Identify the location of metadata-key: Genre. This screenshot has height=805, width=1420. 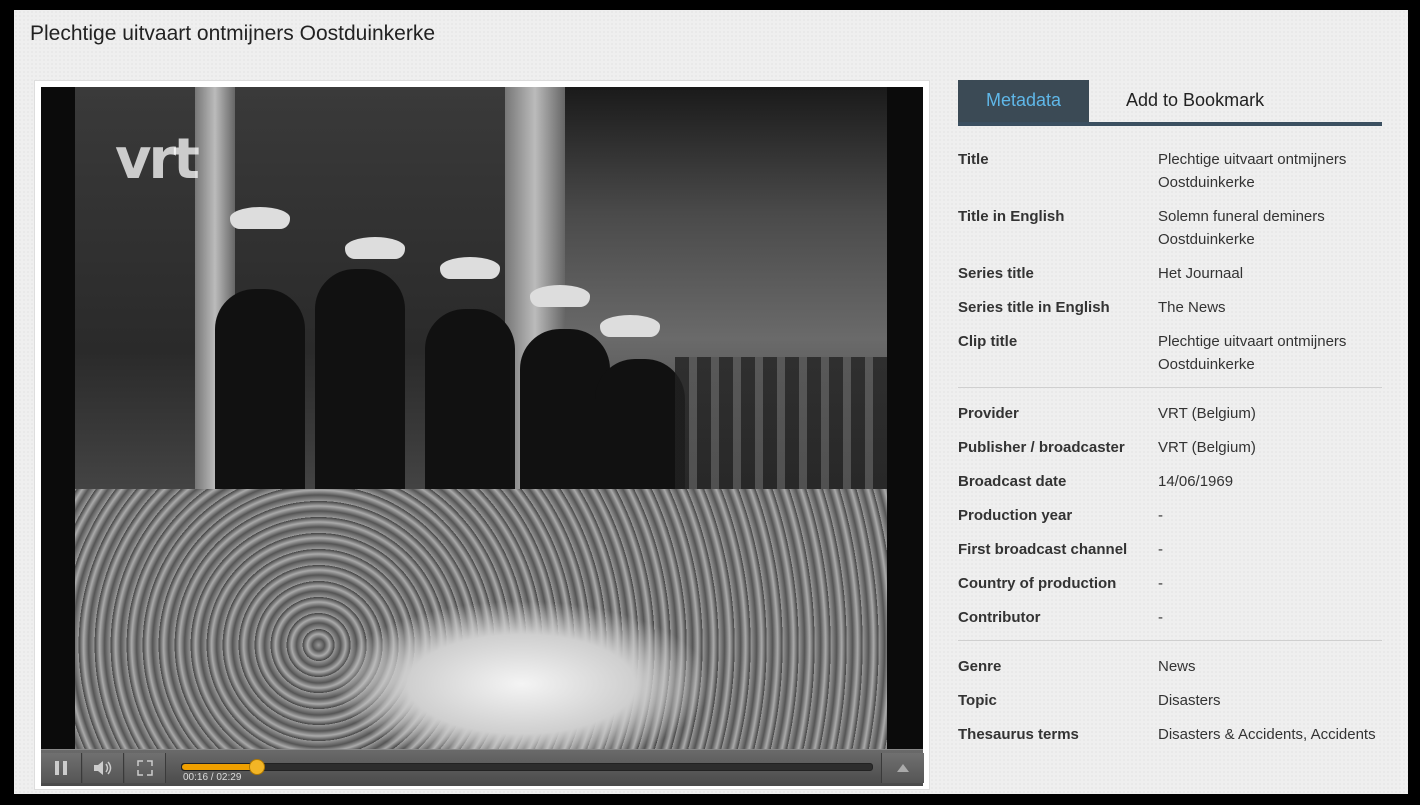
(980, 666).